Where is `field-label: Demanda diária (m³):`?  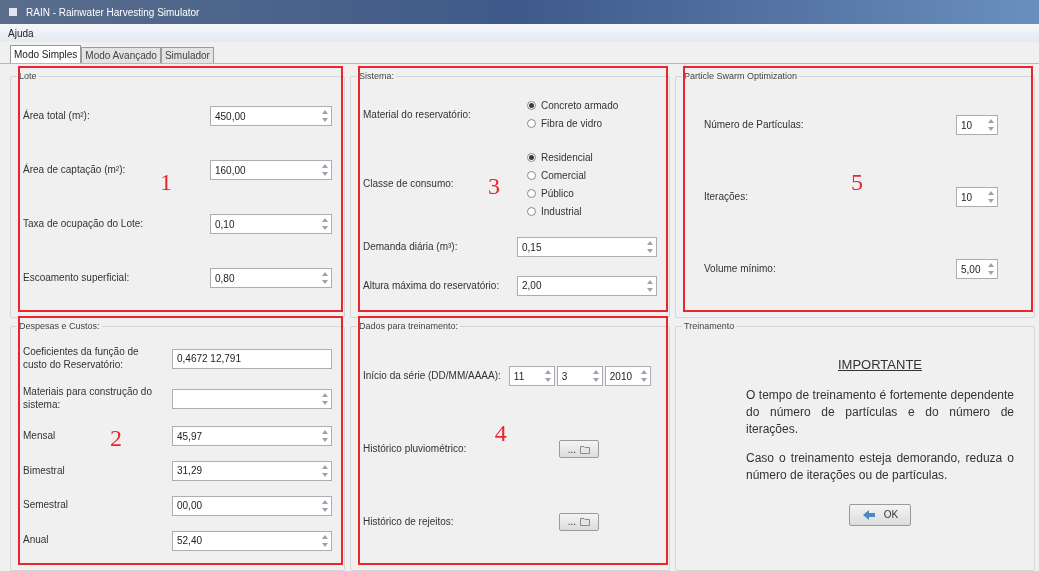
field-label: Demanda diária (m³): is located at coordinates (410, 247).